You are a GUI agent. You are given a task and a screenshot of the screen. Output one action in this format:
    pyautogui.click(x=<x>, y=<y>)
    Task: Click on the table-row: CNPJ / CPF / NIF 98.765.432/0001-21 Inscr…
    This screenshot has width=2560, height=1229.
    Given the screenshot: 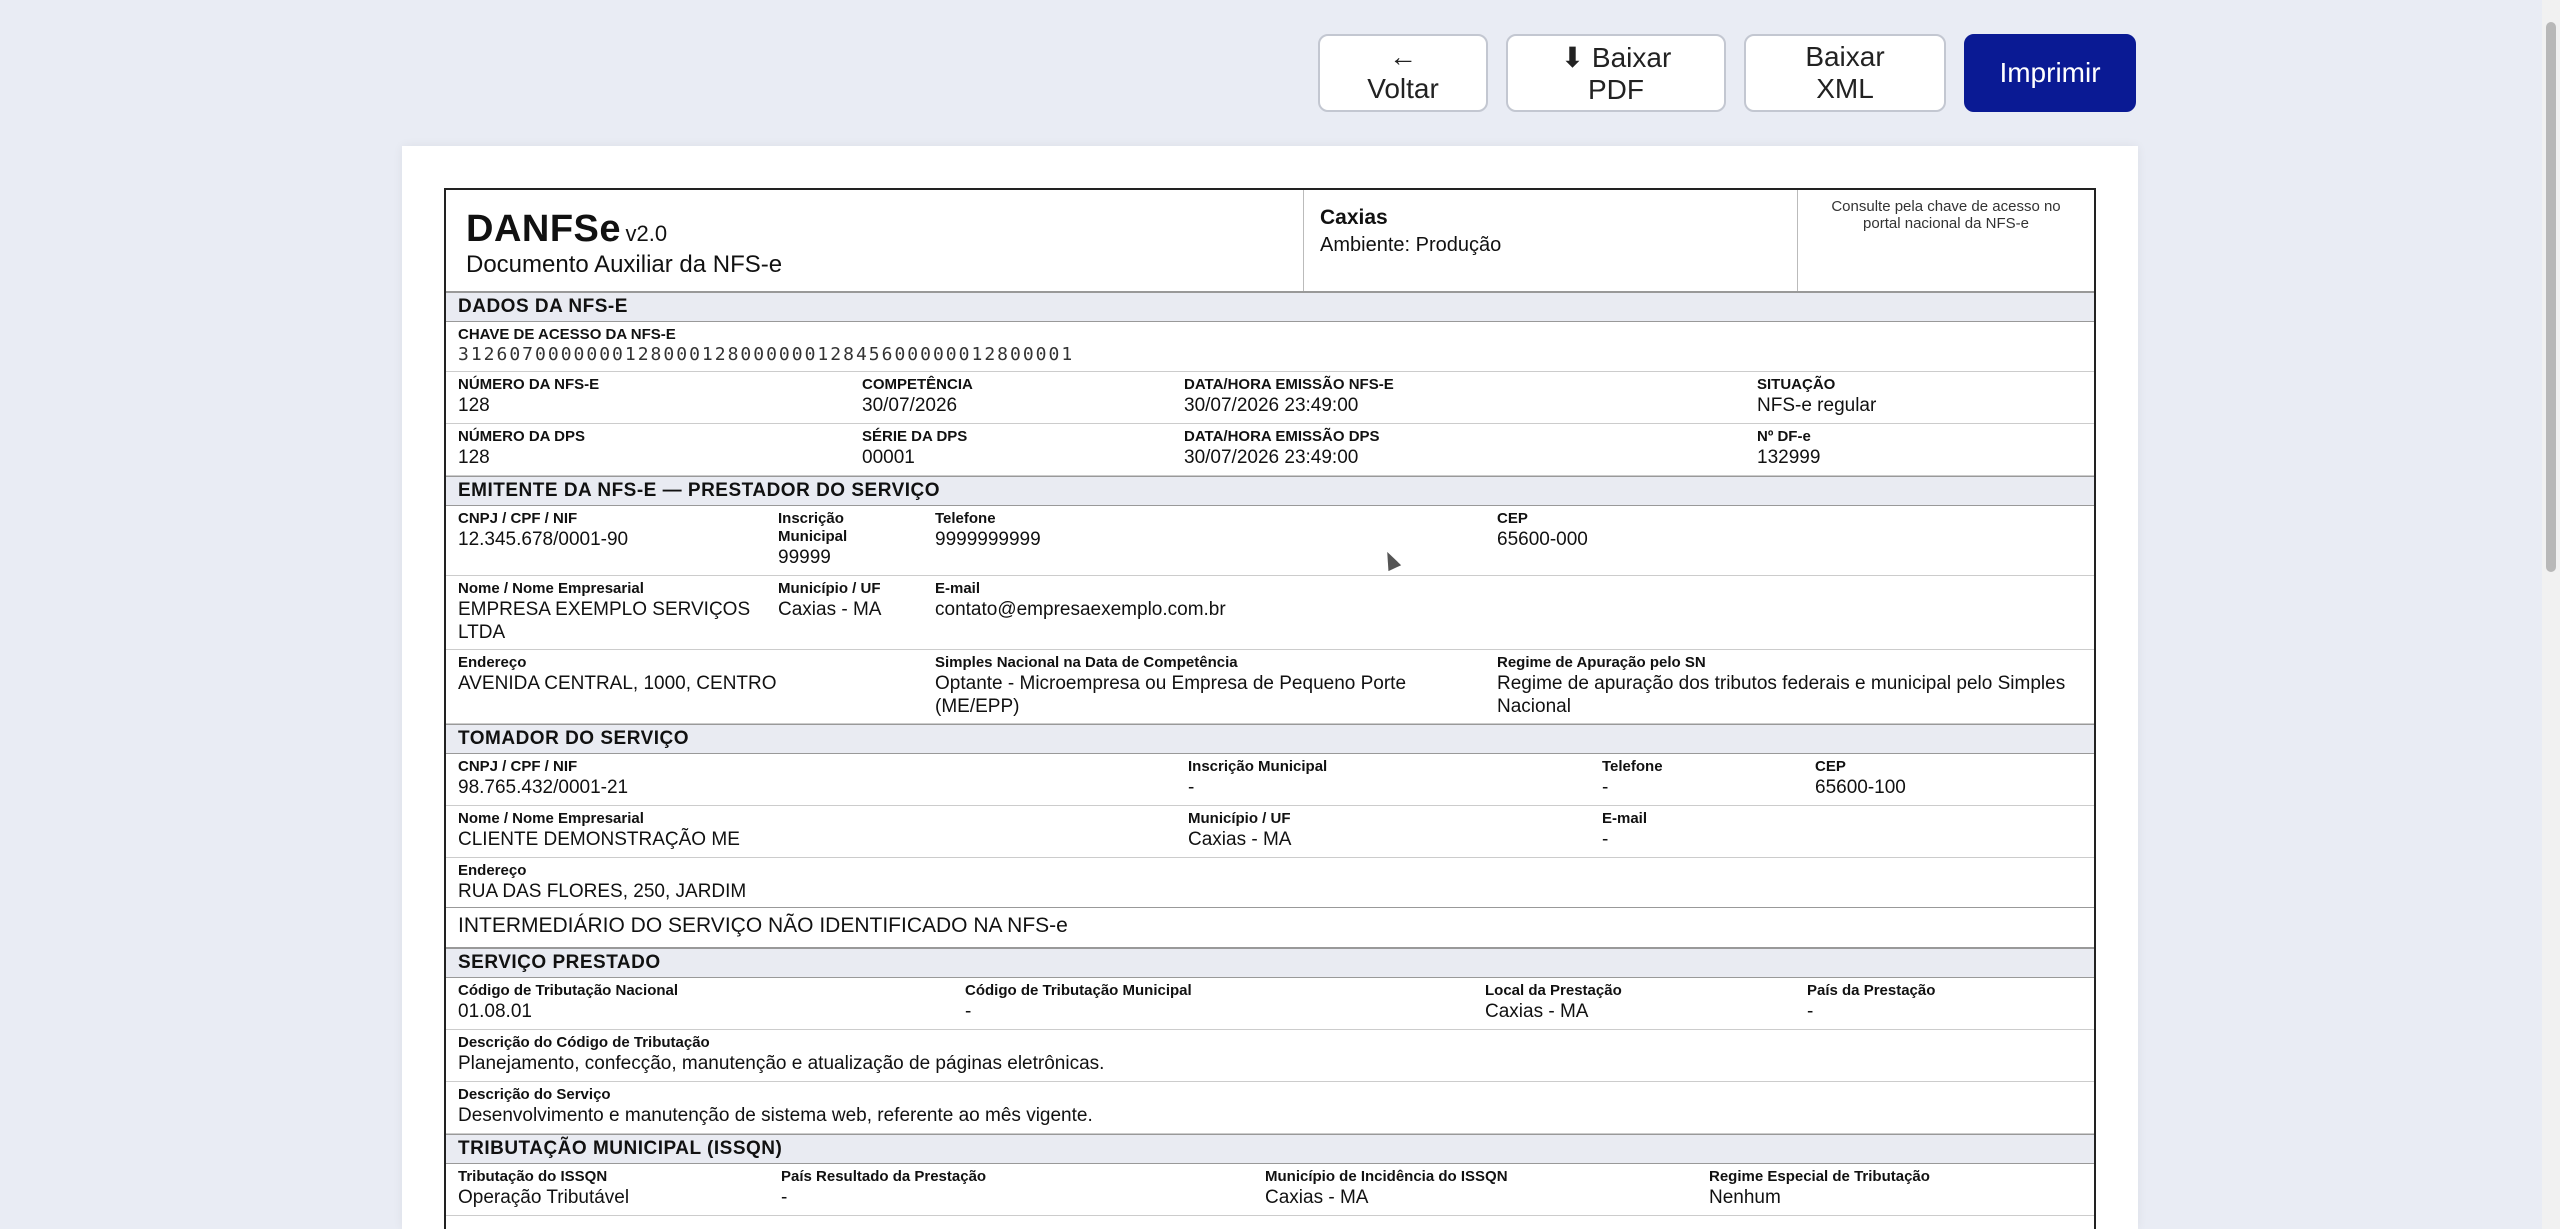 What is the action you would take?
    pyautogui.click(x=1270, y=780)
    